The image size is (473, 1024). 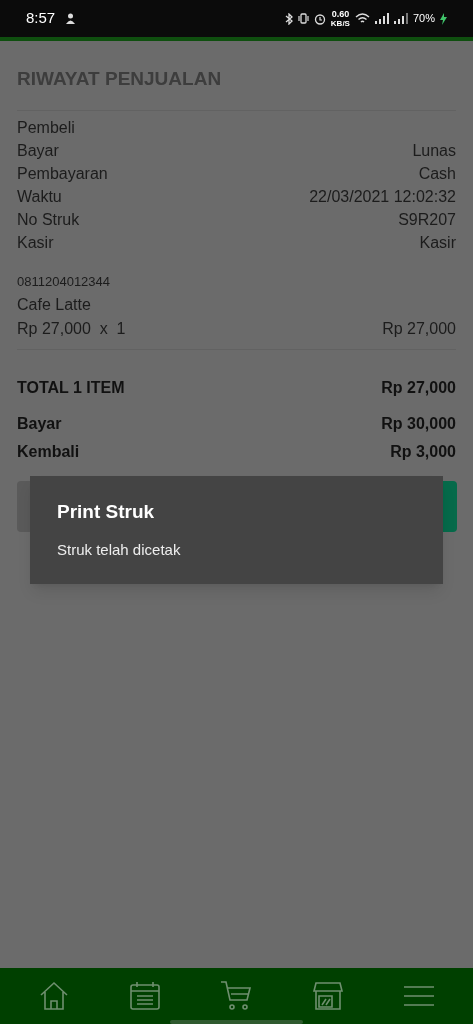 I want to click on row-value: Cash, so click(x=437, y=174).